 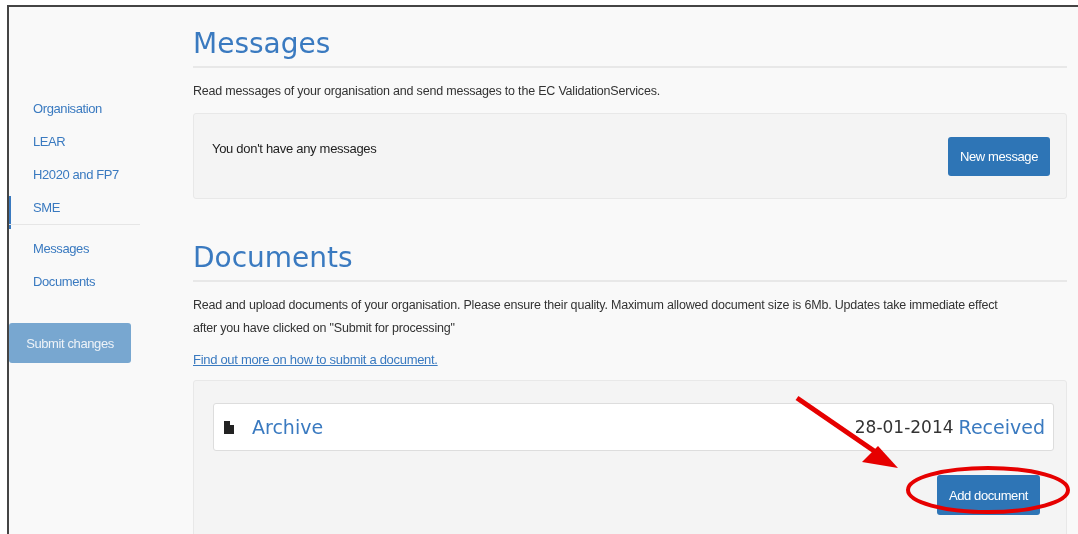 I want to click on section-description: Read messages of your organisation and send messages to the EC ValidationServices., so click(x=427, y=91).